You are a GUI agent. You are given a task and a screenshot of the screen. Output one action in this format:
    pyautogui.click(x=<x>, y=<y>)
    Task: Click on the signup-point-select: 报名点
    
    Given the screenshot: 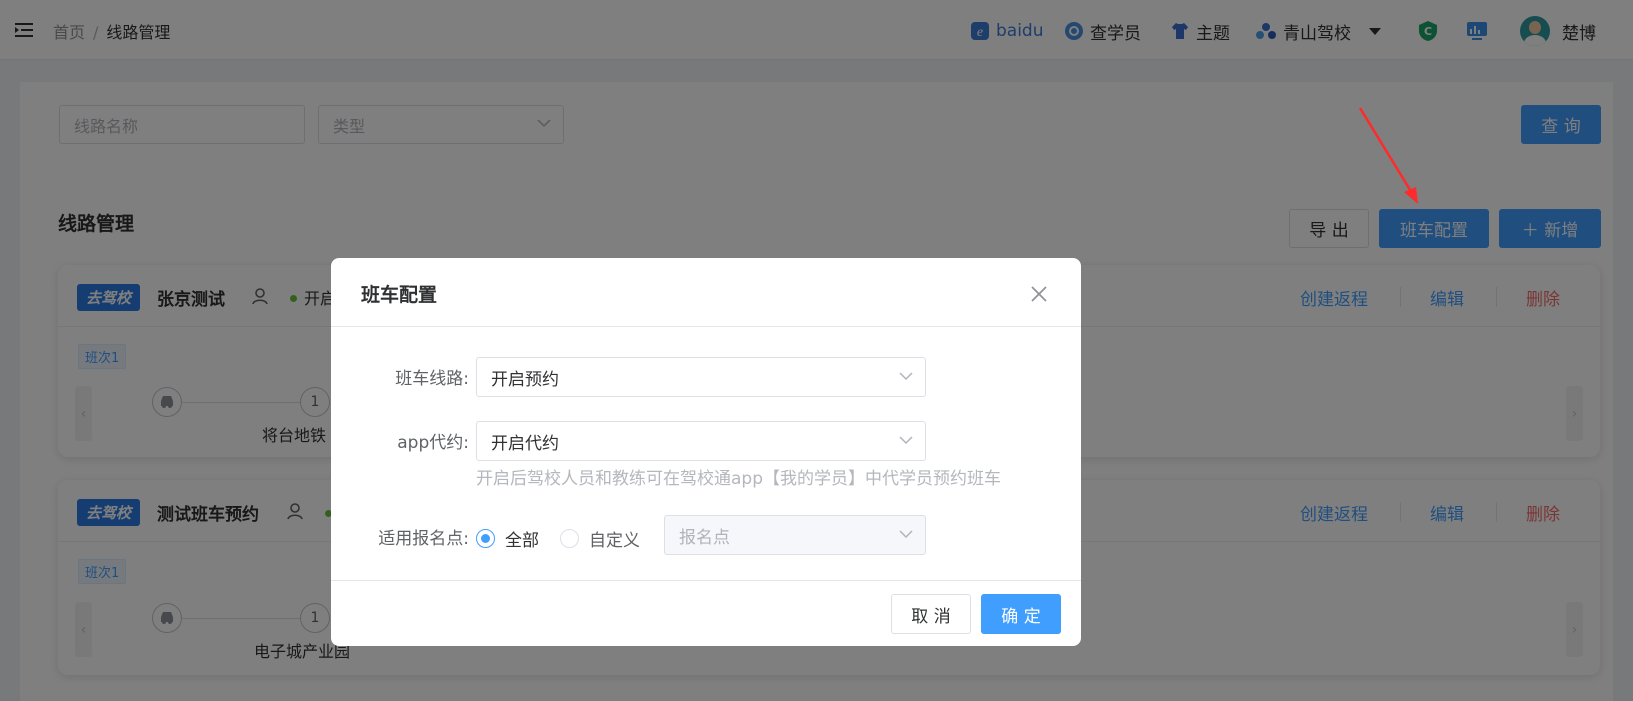 What is the action you would take?
    pyautogui.click(x=795, y=535)
    